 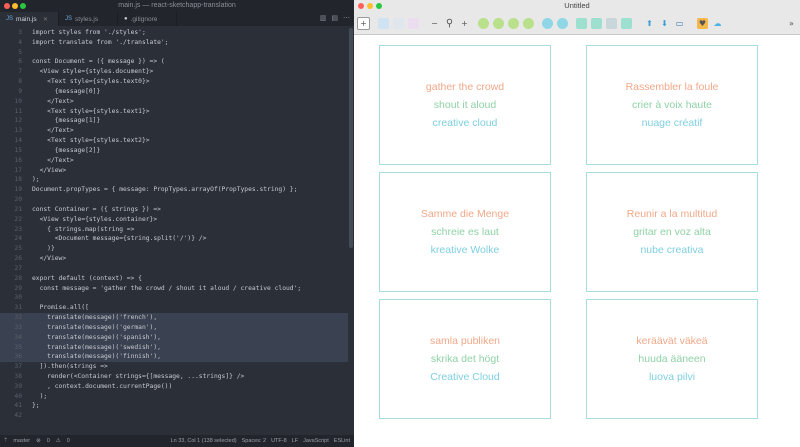 What do you see at coordinates (204, 441) in the screenshot?
I see `cursor-position: Ln 33, Col 1 (138 selected)` at bounding box center [204, 441].